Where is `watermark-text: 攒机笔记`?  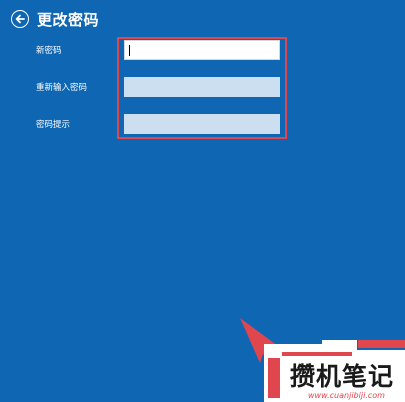 watermark-text: 攒机笔记 is located at coordinates (342, 376).